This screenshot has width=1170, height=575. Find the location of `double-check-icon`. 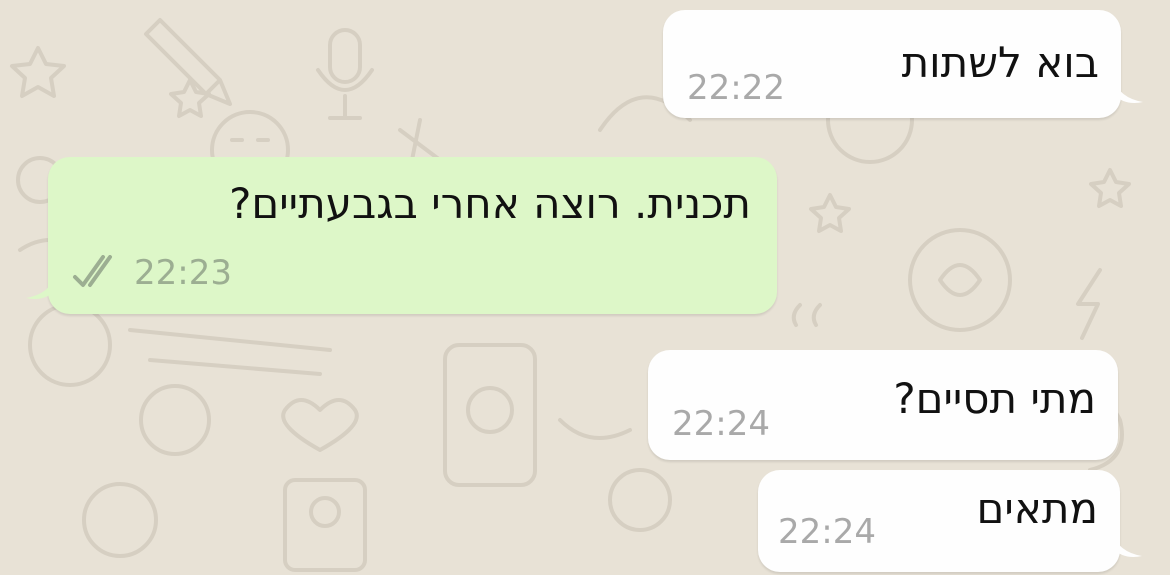

double-check-icon is located at coordinates (92, 271).